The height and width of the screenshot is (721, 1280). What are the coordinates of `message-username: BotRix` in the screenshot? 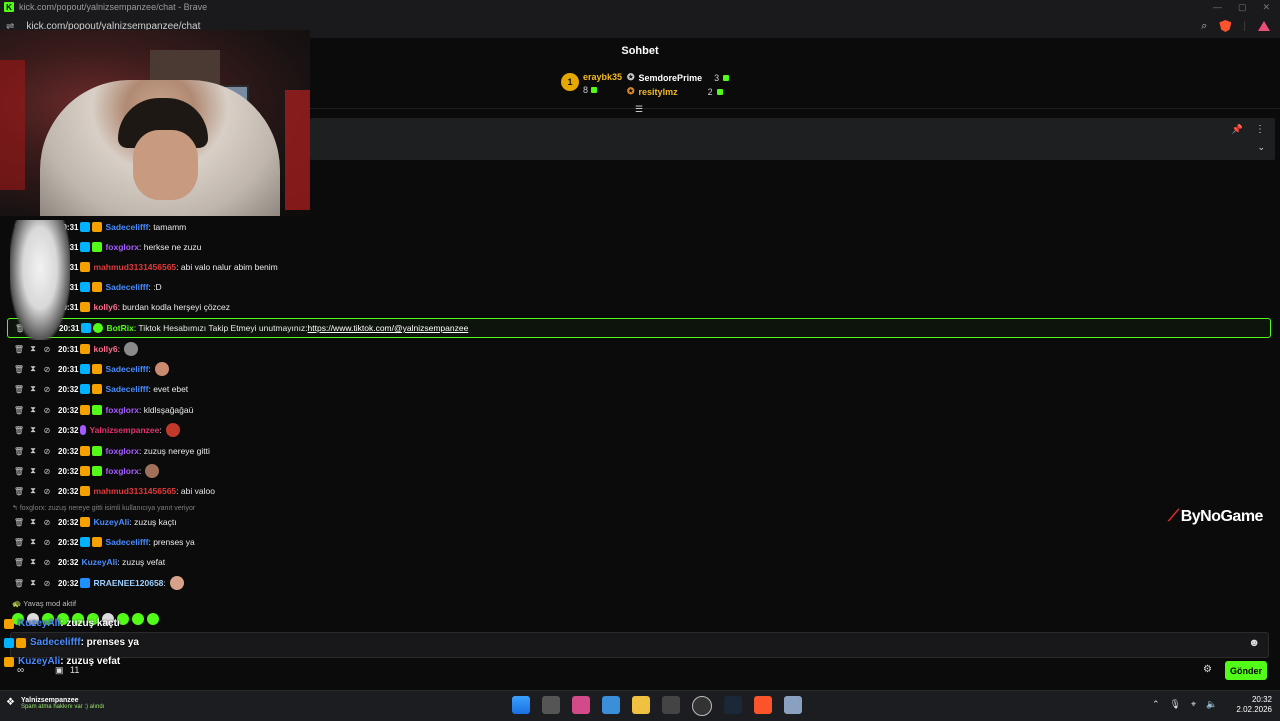 It's located at (119, 328).